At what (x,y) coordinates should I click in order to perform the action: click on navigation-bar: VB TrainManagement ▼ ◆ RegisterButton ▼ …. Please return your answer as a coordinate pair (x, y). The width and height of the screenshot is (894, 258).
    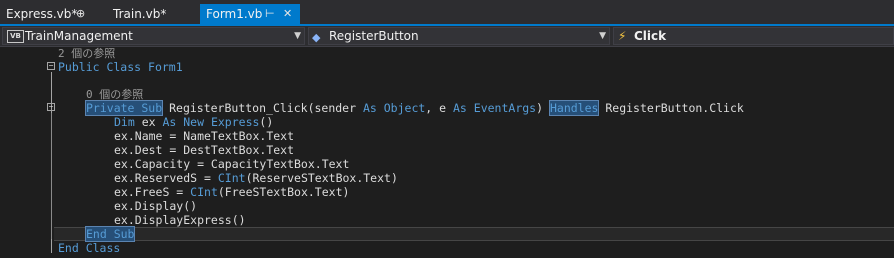
    Looking at the image, I should click on (447, 36).